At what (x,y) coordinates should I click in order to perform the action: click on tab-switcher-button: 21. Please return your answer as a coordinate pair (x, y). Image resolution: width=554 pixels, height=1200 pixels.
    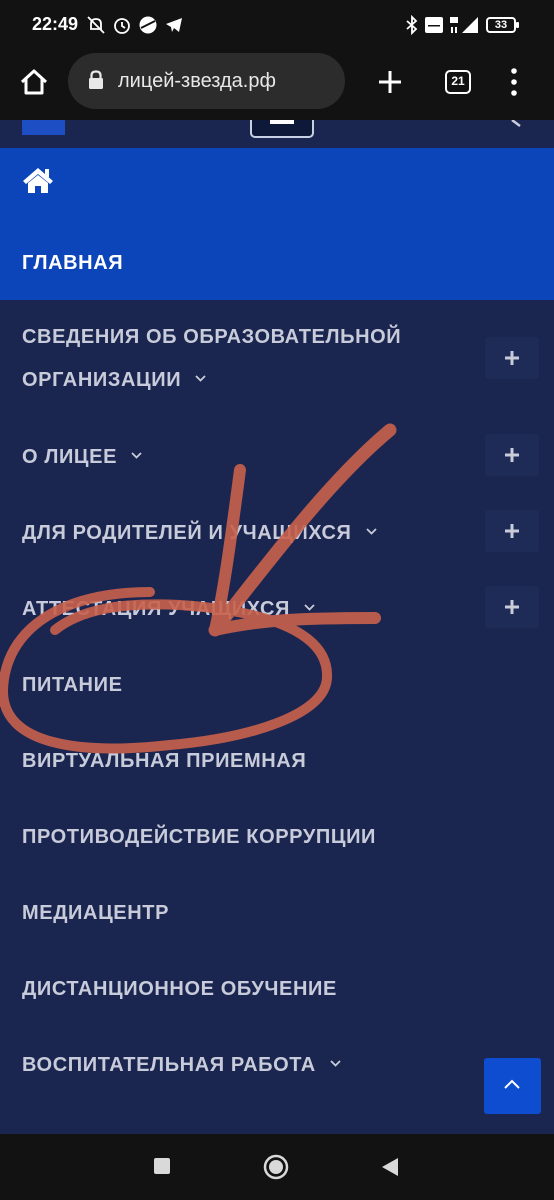
    Looking at the image, I should click on (458, 82).